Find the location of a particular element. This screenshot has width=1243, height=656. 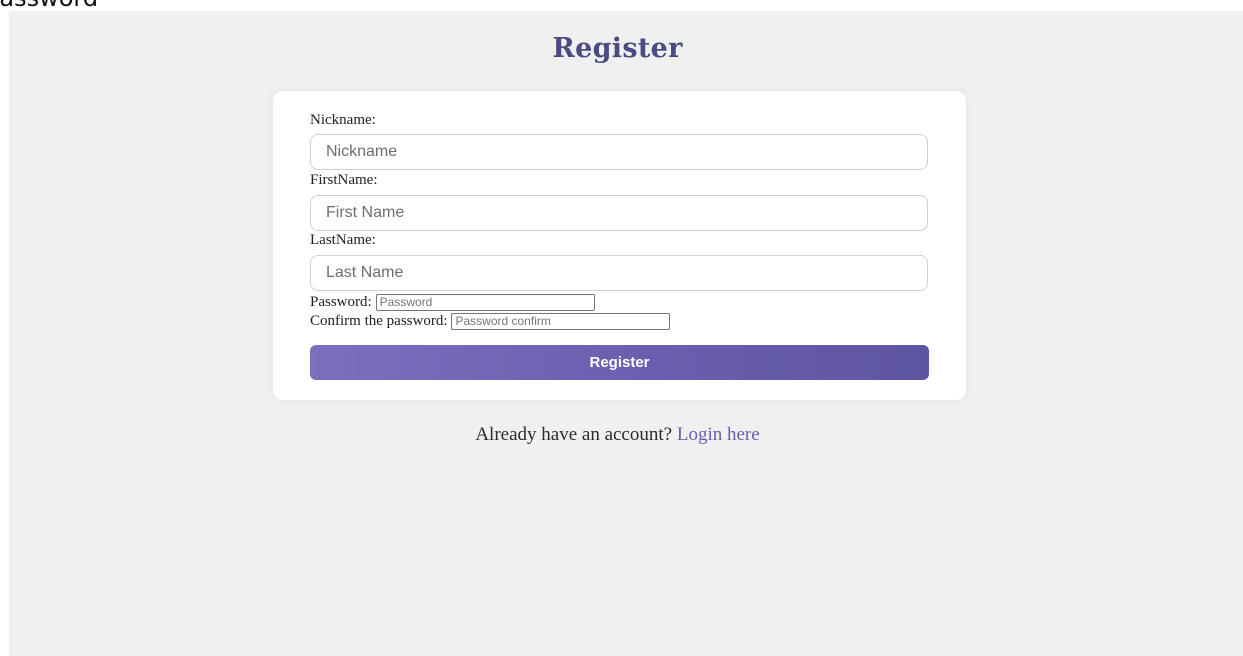

password-label: Password: is located at coordinates (341, 301).